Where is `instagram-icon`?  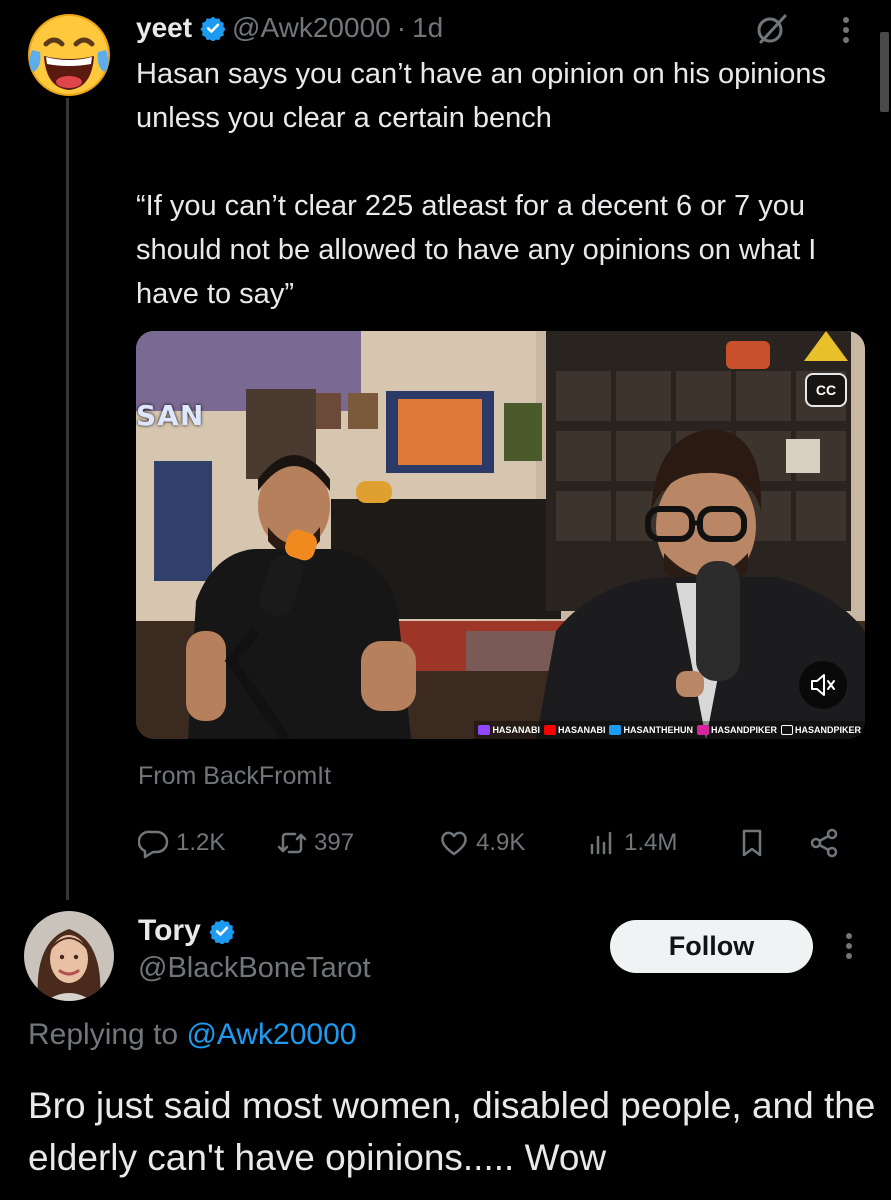
instagram-icon is located at coordinates (702, 730).